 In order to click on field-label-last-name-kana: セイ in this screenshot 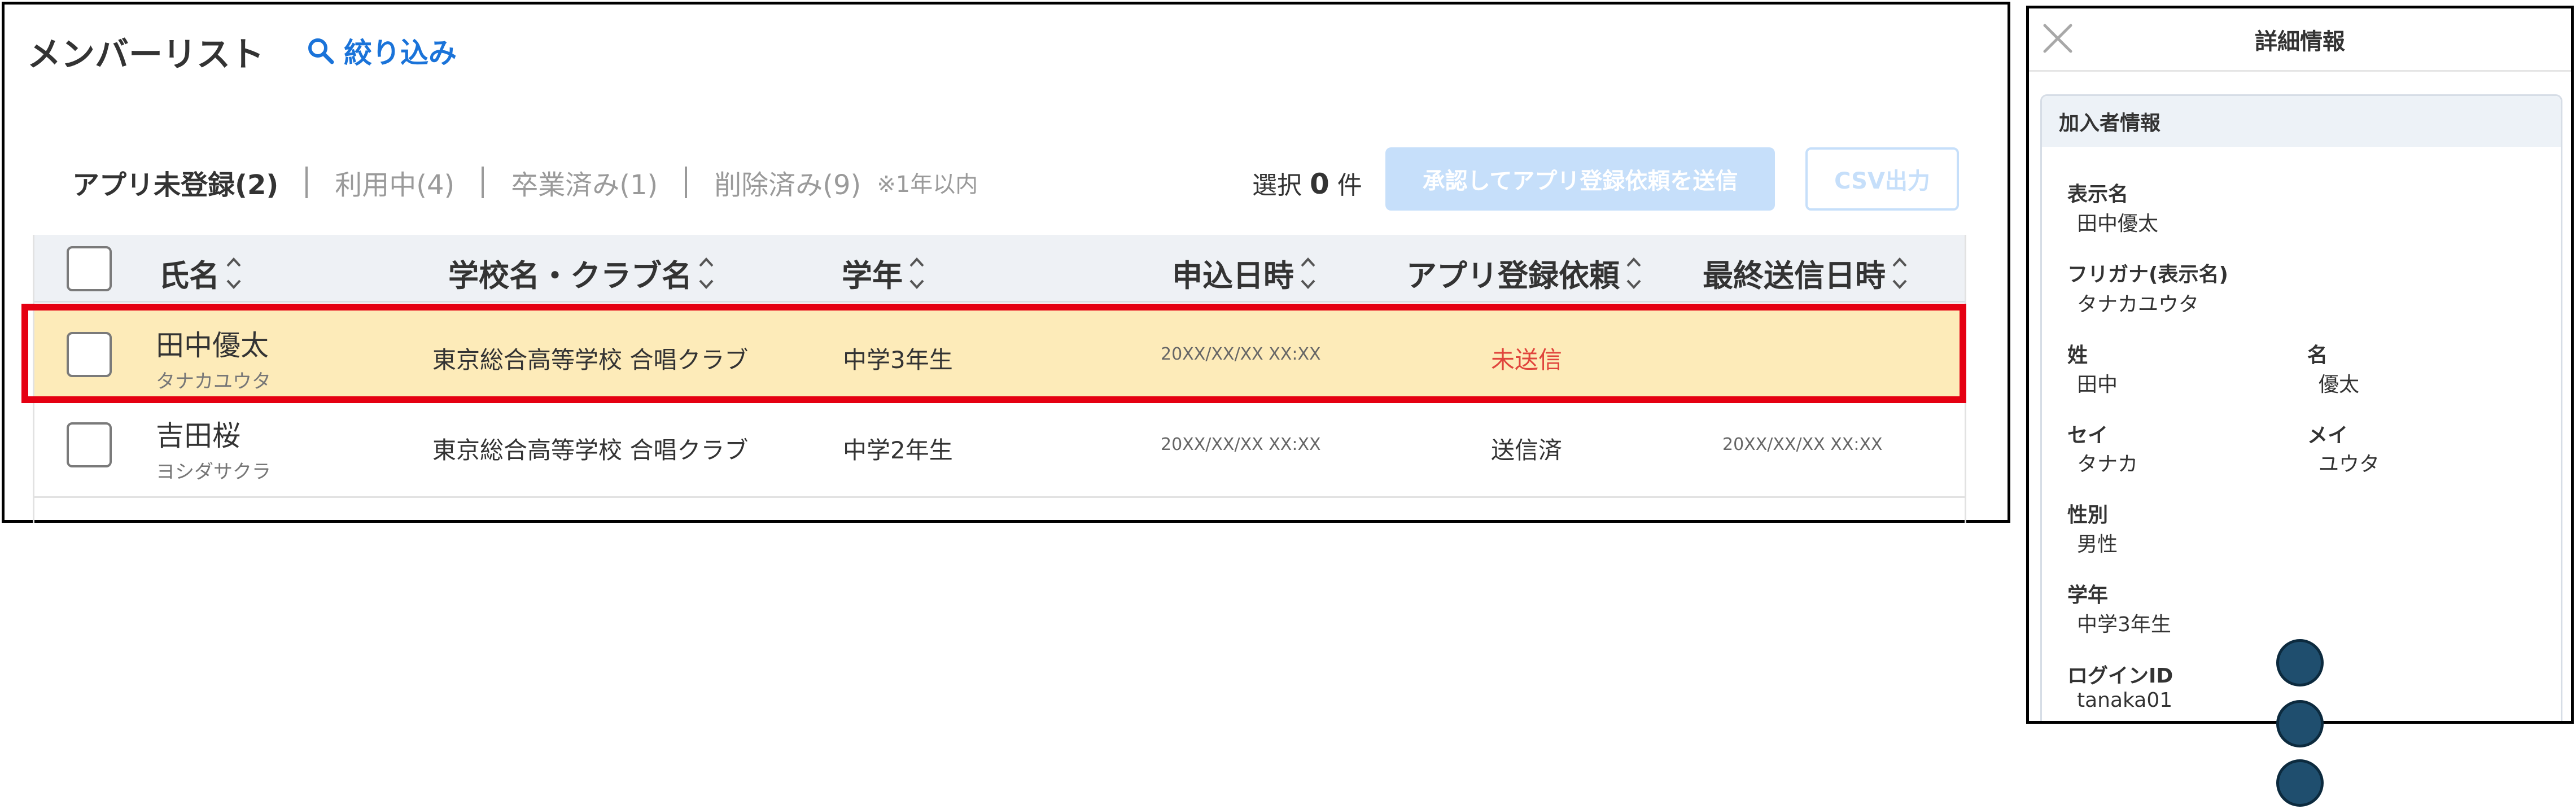, I will do `click(2088, 435)`.